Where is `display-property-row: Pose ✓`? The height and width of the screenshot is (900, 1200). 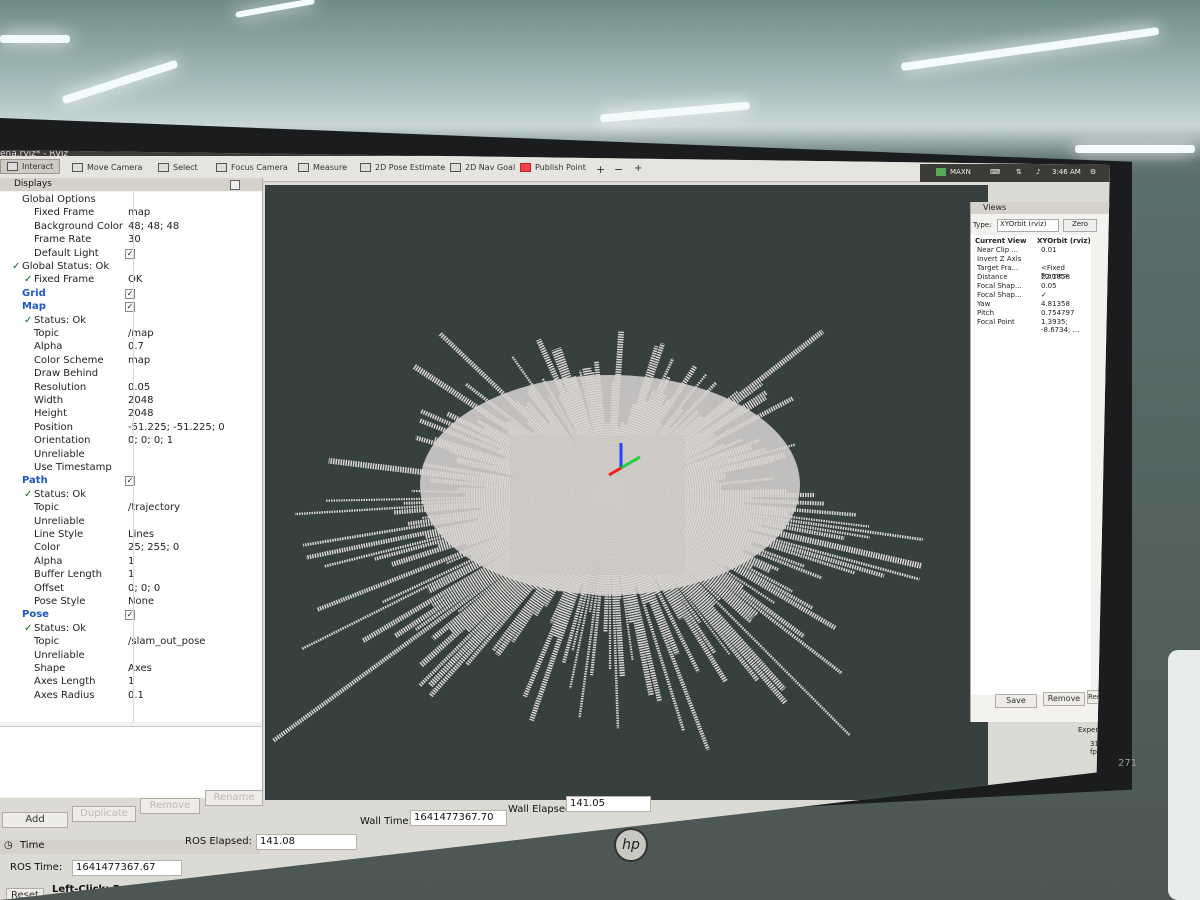 display-property-row: Pose ✓ is located at coordinates (130, 615).